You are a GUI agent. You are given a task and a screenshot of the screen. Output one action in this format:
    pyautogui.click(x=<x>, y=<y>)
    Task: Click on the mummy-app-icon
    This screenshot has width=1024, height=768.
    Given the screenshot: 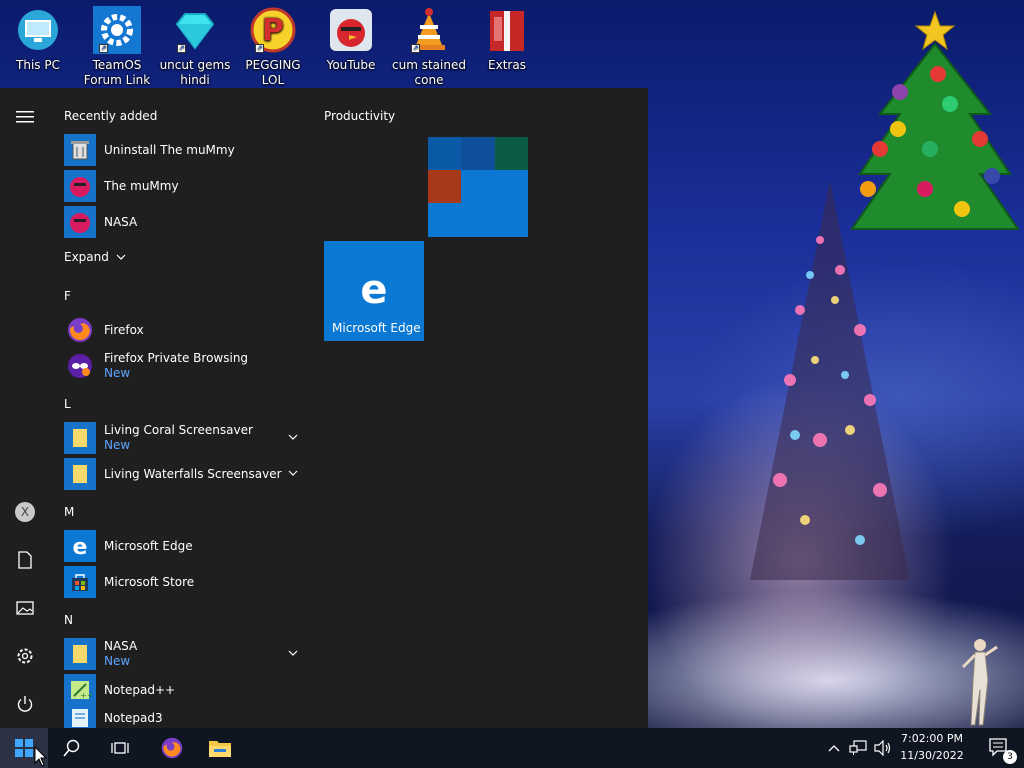 What is the action you would take?
    pyautogui.click(x=80, y=187)
    